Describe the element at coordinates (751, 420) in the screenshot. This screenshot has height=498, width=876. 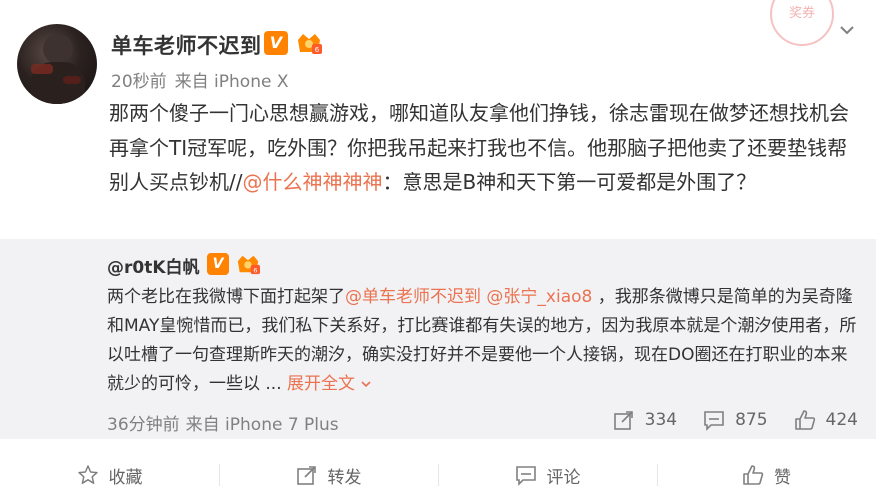
I see `repost-comment-count: 875` at that location.